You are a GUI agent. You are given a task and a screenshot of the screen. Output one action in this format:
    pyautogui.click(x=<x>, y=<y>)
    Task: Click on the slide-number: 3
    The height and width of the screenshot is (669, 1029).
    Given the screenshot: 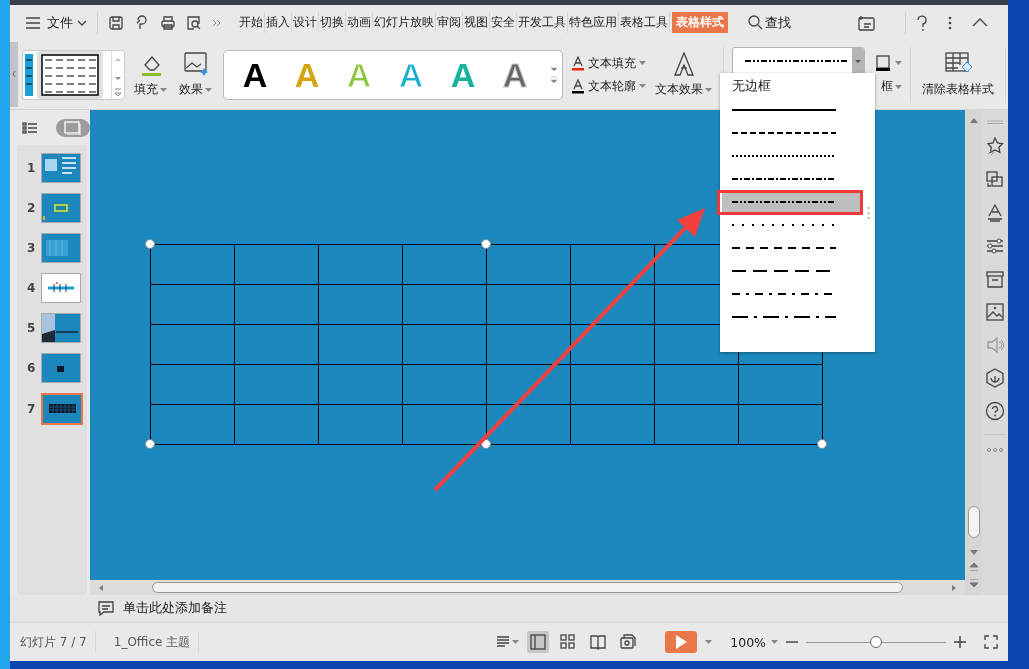 What is the action you would take?
    pyautogui.click(x=31, y=248)
    